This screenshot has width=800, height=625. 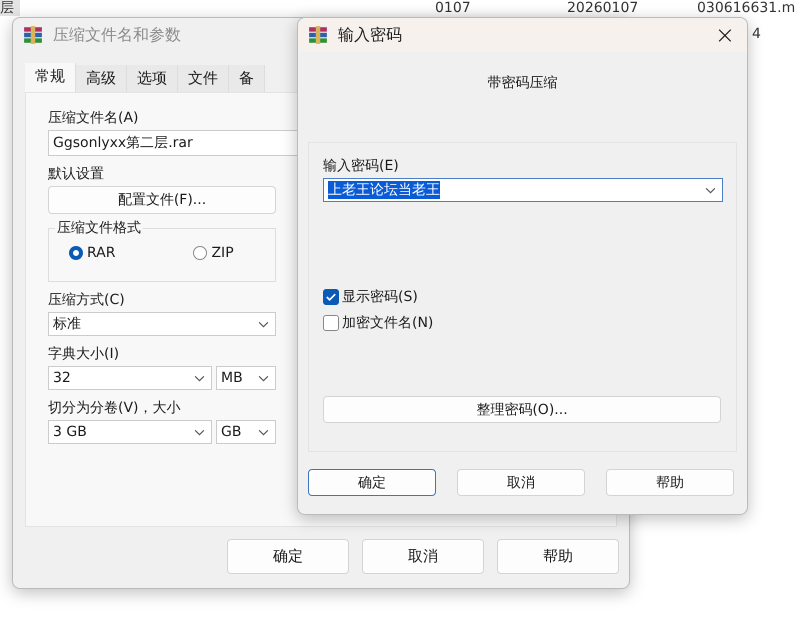 What do you see at coordinates (246, 432) in the screenshot?
I see `unit-dropdown: GB` at bounding box center [246, 432].